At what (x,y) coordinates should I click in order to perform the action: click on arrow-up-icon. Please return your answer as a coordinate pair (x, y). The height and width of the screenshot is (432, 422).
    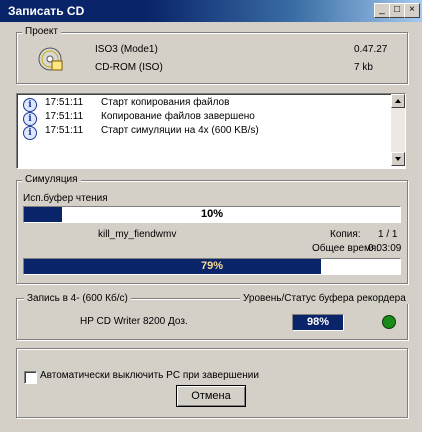
    Looking at the image, I should click on (398, 101).